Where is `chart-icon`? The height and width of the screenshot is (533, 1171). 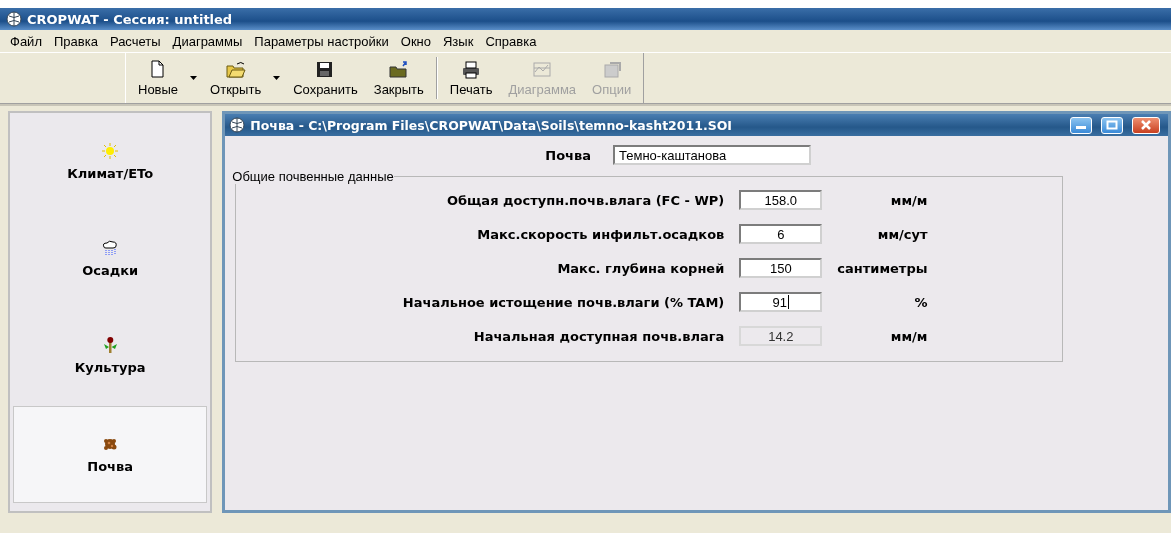 chart-icon is located at coordinates (542, 69).